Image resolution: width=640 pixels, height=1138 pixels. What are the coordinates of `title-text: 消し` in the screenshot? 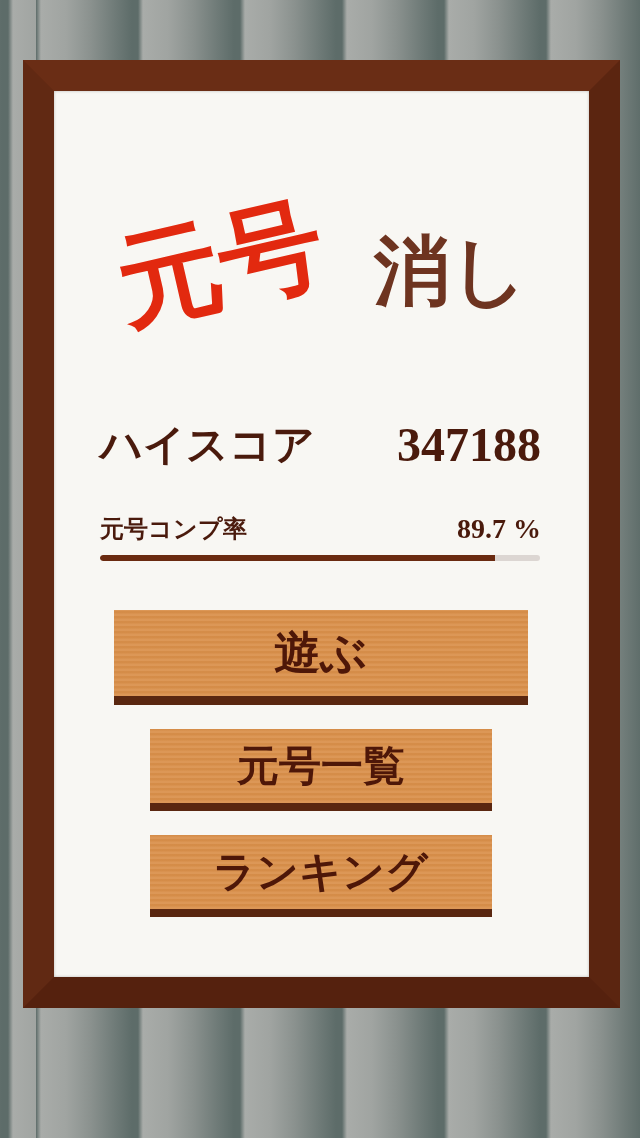 It's located at (451, 271).